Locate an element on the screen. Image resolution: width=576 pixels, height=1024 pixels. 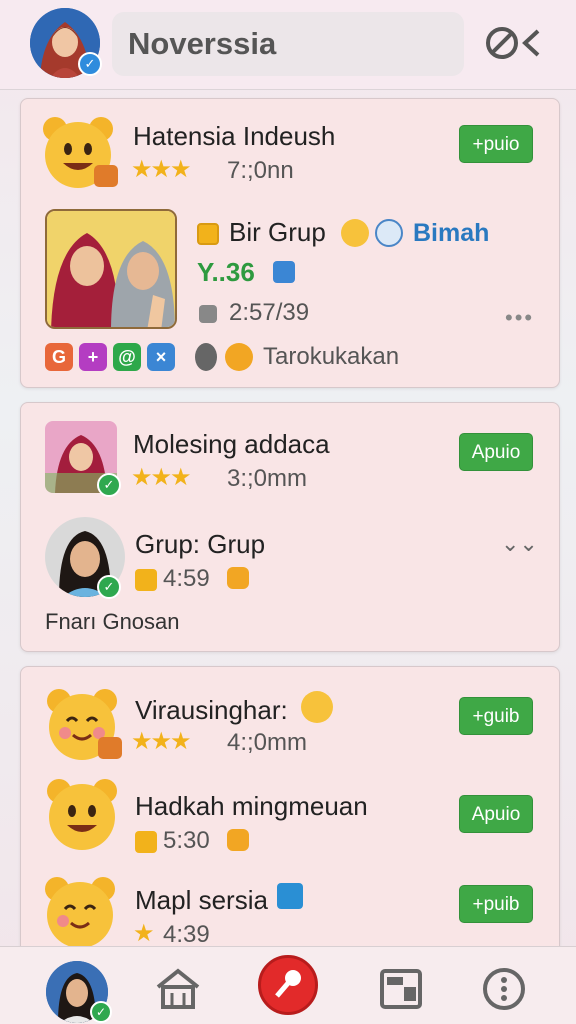
app-whatsapp-icon: @ is located at coordinates (127, 357).